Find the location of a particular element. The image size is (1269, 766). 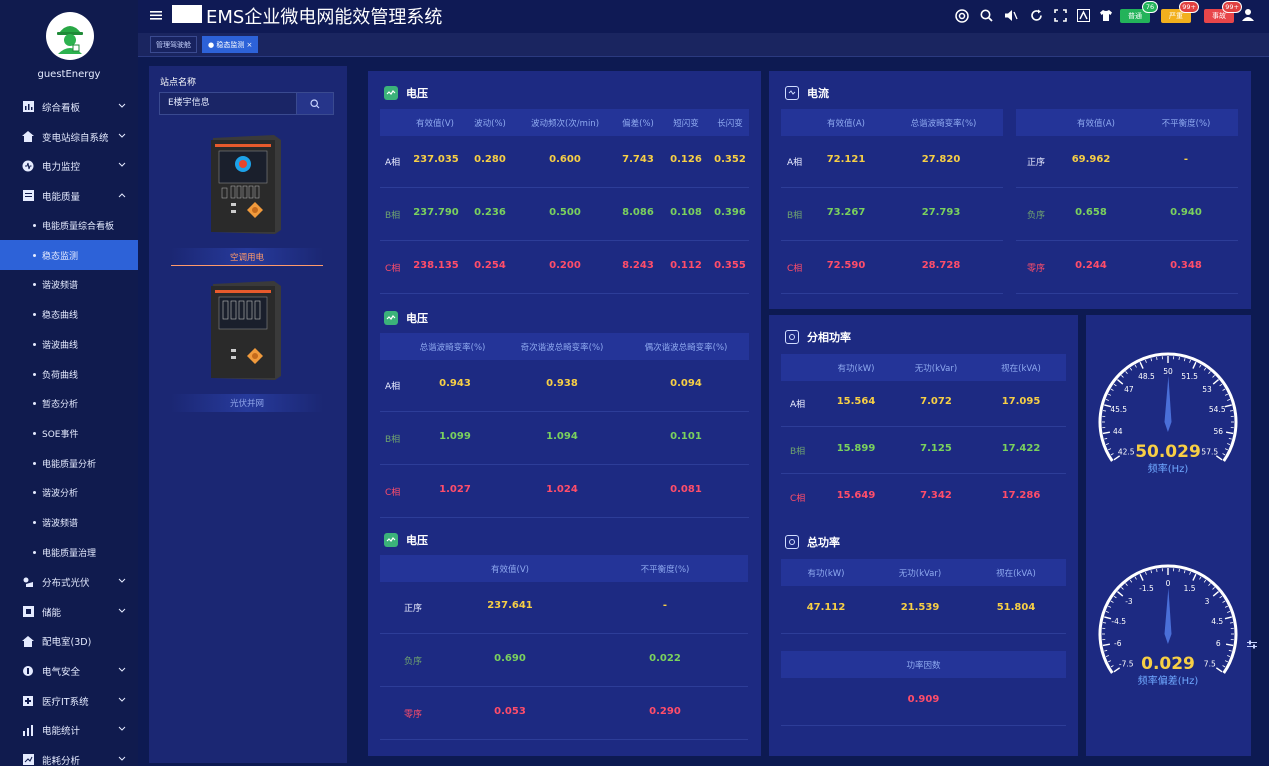

device-label: 光伏并网 is located at coordinates (247, 403).